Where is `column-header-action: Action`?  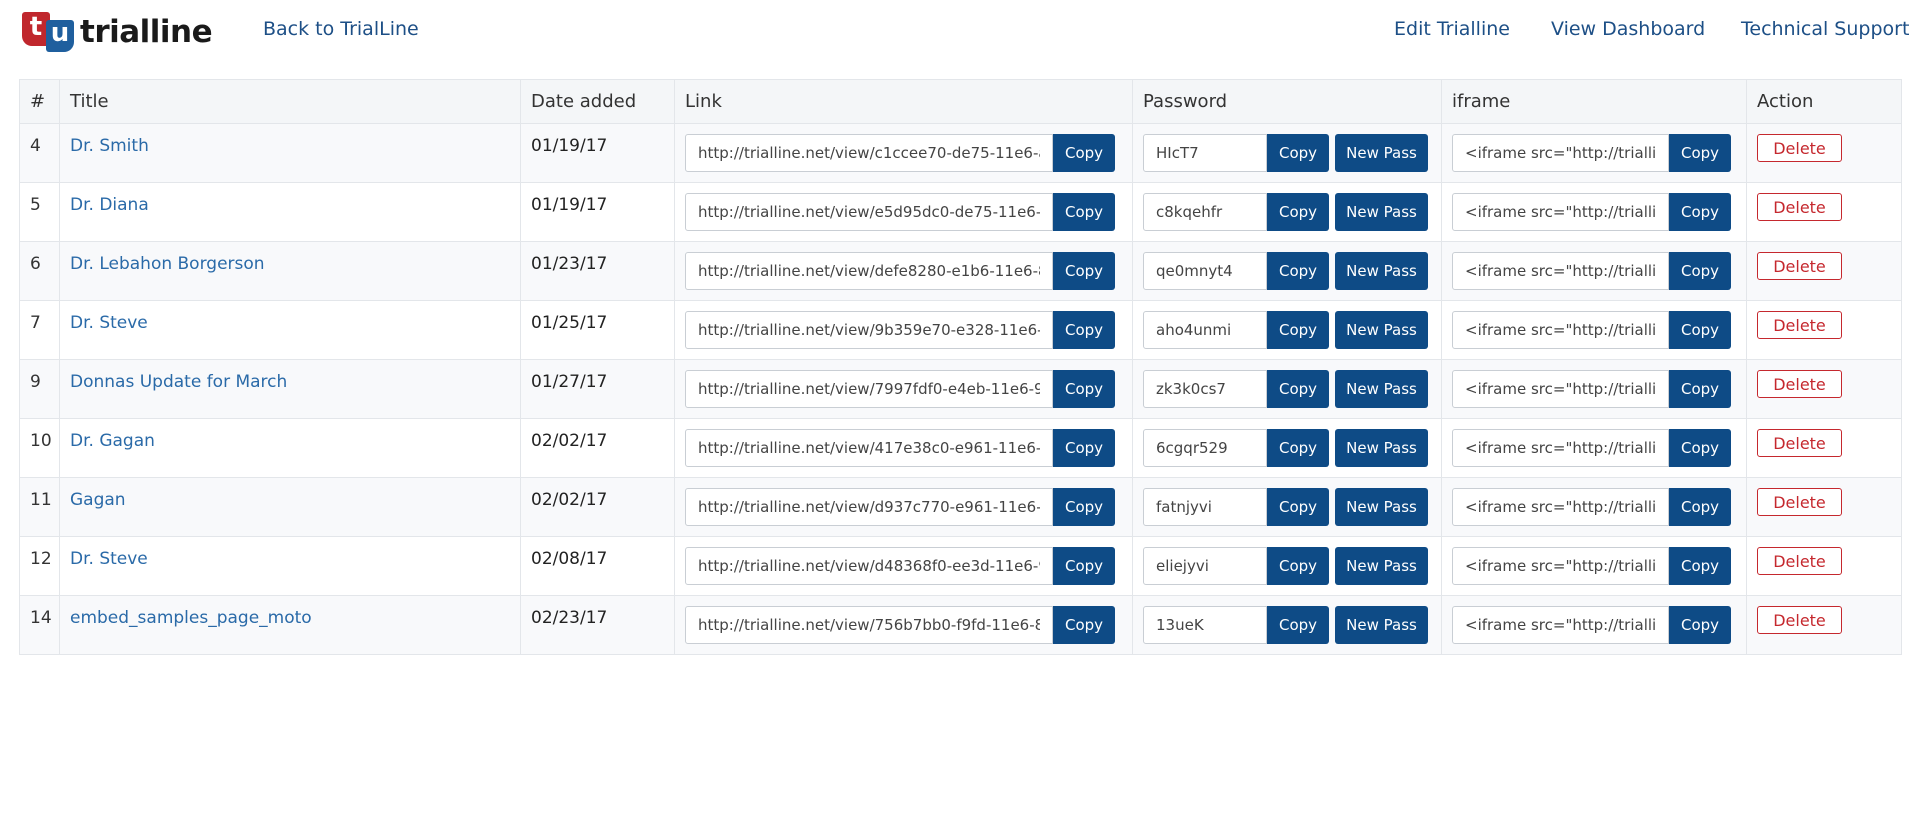
column-header-action: Action is located at coordinates (1824, 101).